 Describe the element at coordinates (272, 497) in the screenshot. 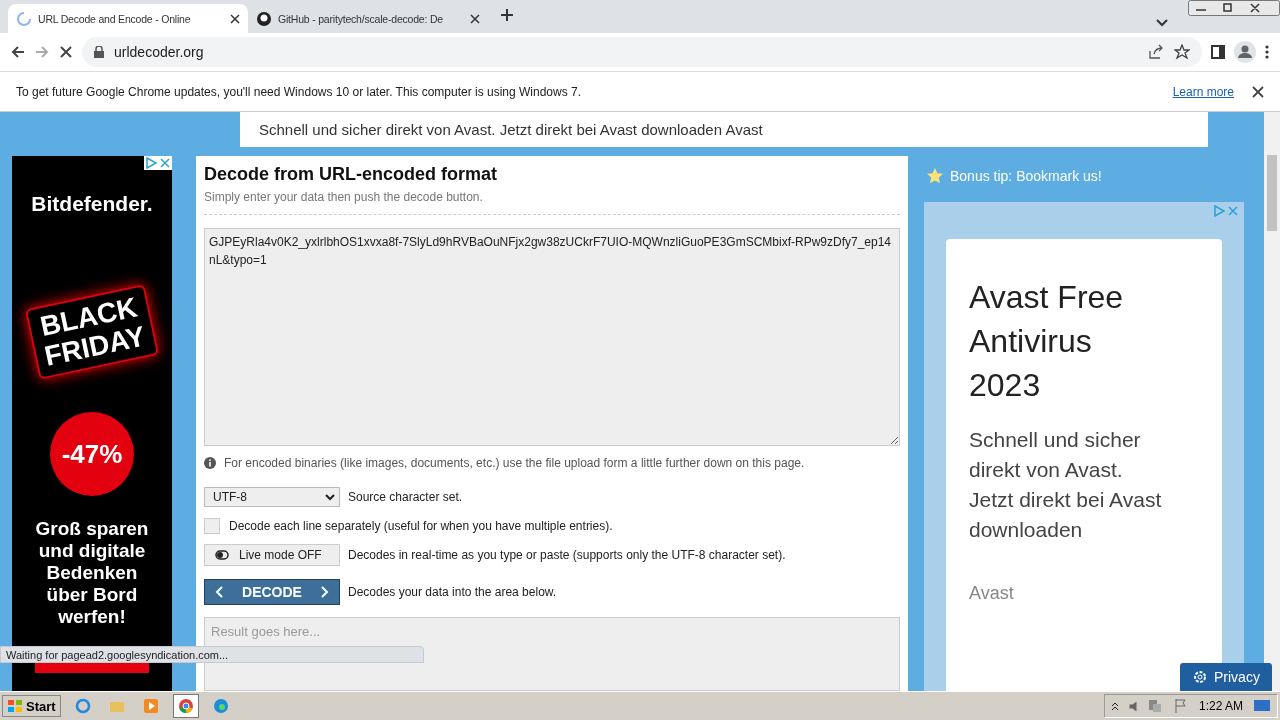

I see `charset-select: UTF-8` at that location.